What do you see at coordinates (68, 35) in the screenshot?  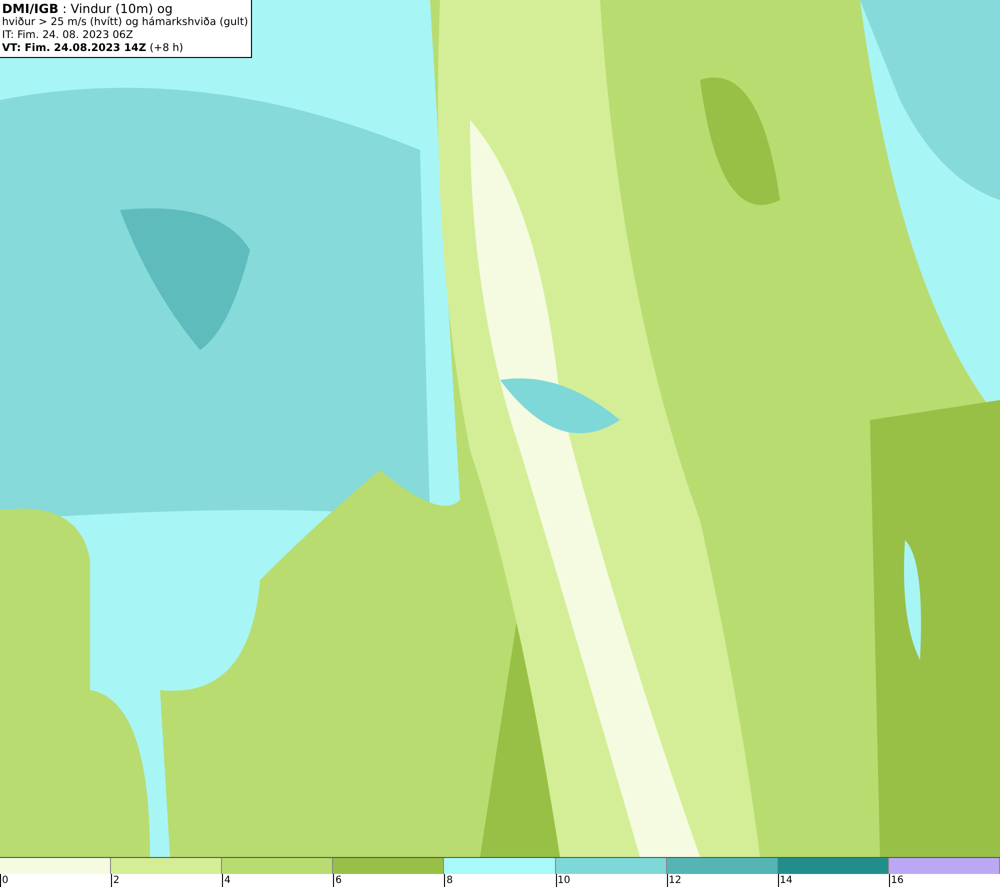 I see `header-text: IT: Fim. 24. 08. 2023 06Z` at bounding box center [68, 35].